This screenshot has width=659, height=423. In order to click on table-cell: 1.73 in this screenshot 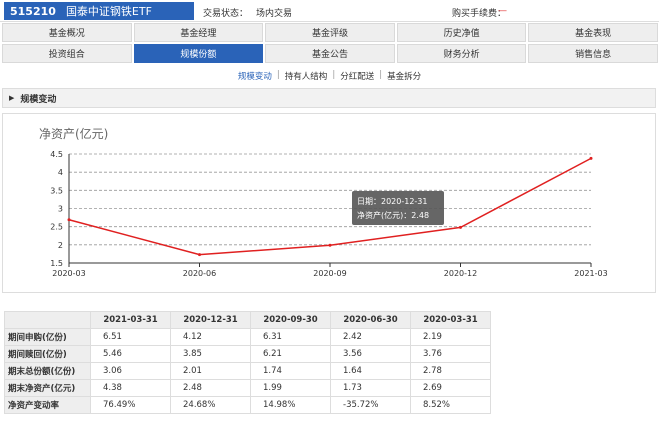, I will do `click(370, 388)`.